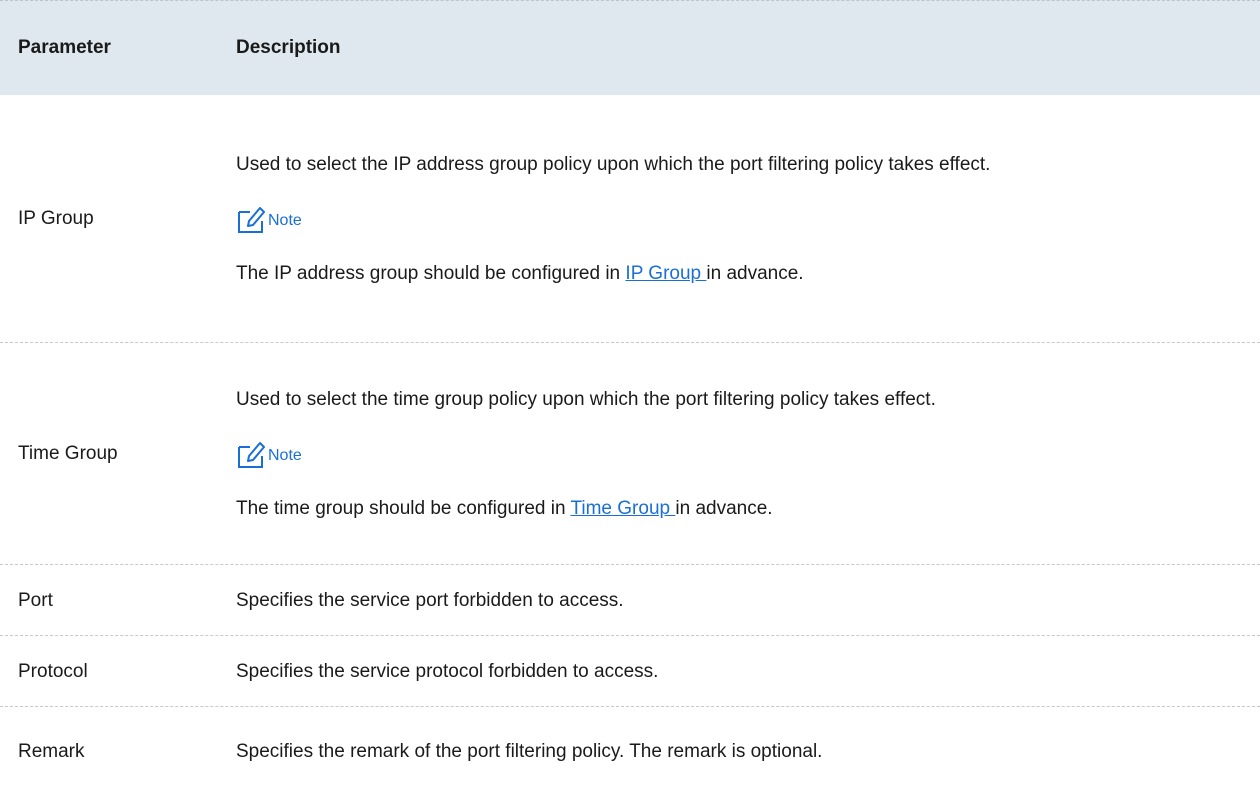 This screenshot has height=796, width=1260. I want to click on parameter-name: IP Group, so click(56, 218).